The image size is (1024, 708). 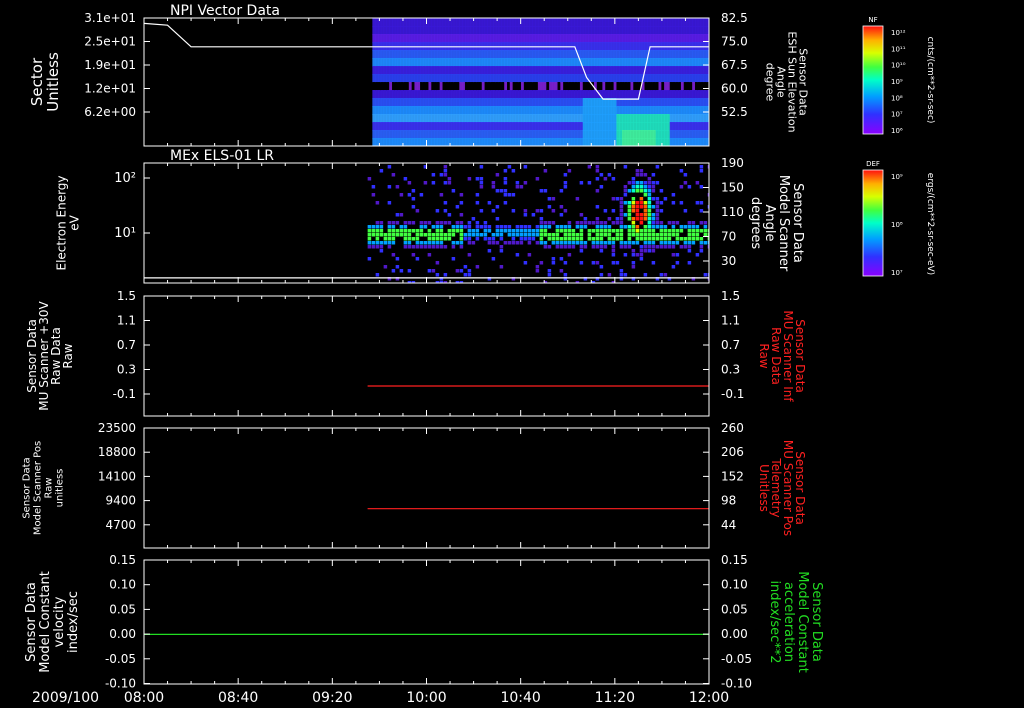 I want to click on x-tick-label: 08:40, so click(x=238, y=698).